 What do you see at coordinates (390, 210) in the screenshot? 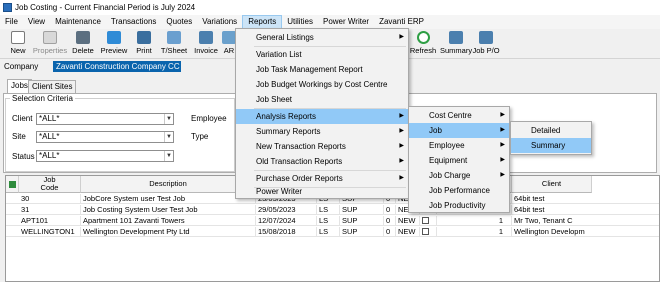
I see `c3-cell: 0` at bounding box center [390, 210].